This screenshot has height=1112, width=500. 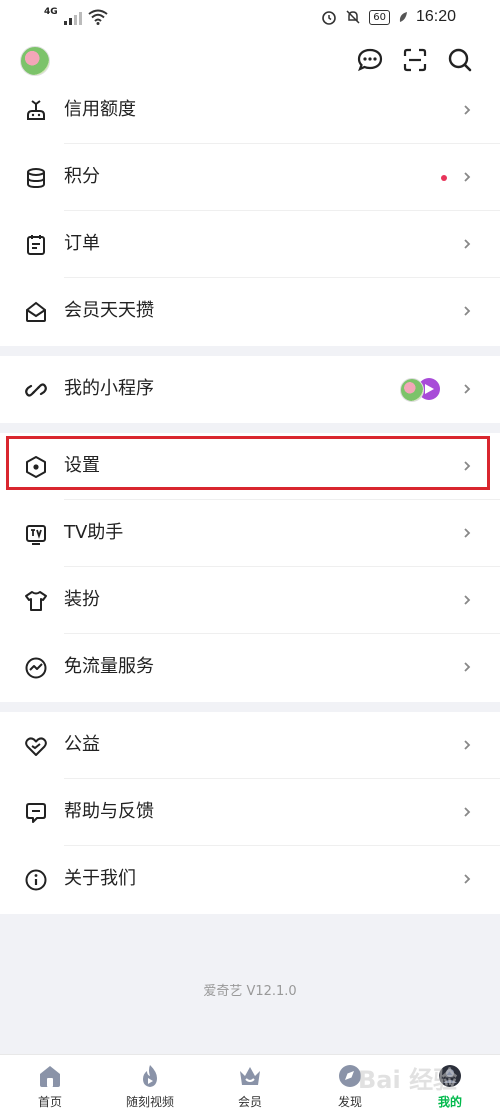 What do you see at coordinates (250, 667) in the screenshot?
I see `menu-item-free-traffic: 免流量服务` at bounding box center [250, 667].